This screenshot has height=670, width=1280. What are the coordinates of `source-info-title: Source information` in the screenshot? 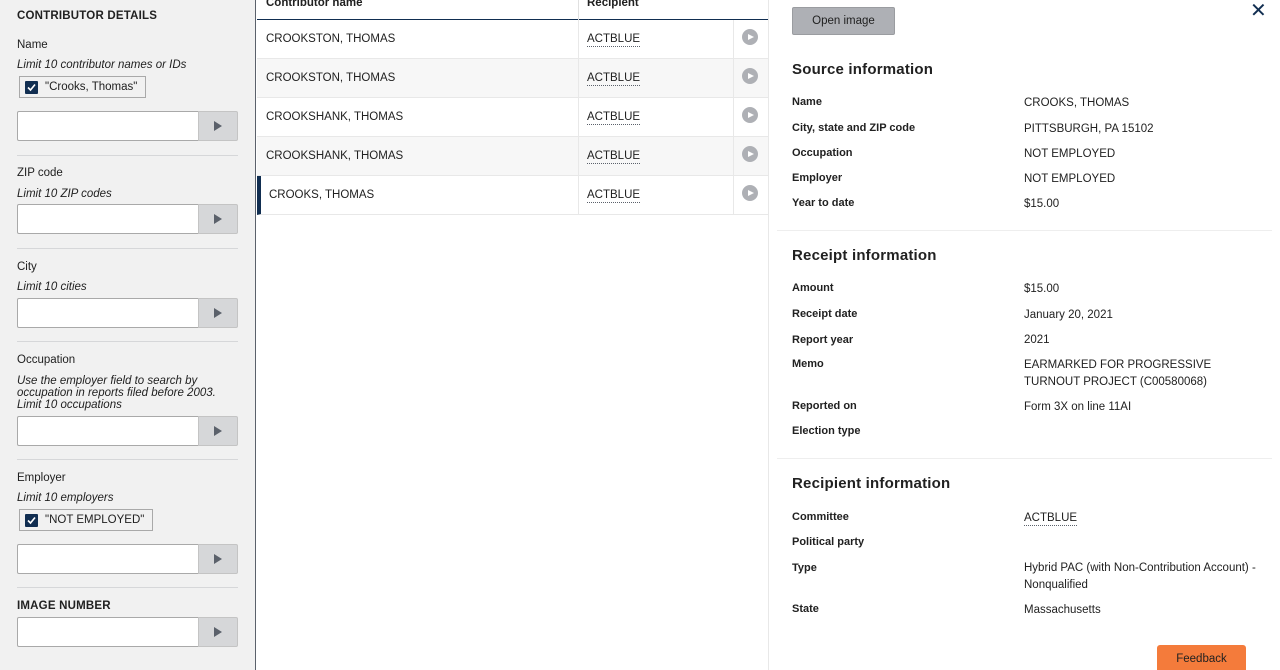 It's located at (863, 69).